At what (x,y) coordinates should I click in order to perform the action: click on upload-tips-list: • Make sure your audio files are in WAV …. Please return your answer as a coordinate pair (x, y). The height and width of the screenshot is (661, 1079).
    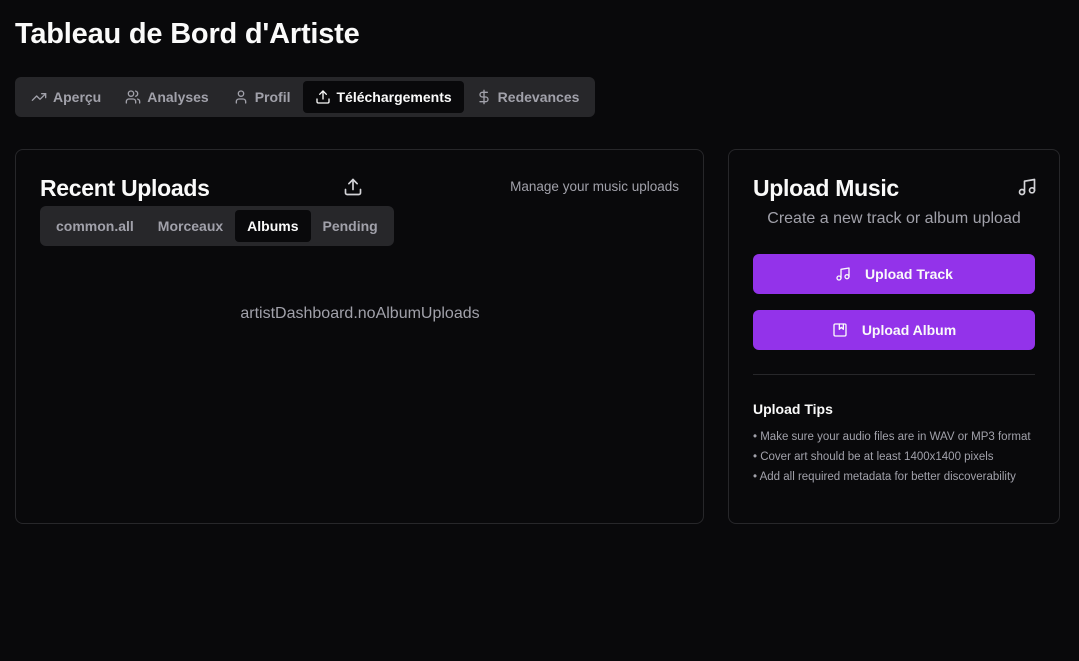
    Looking at the image, I should click on (898, 459).